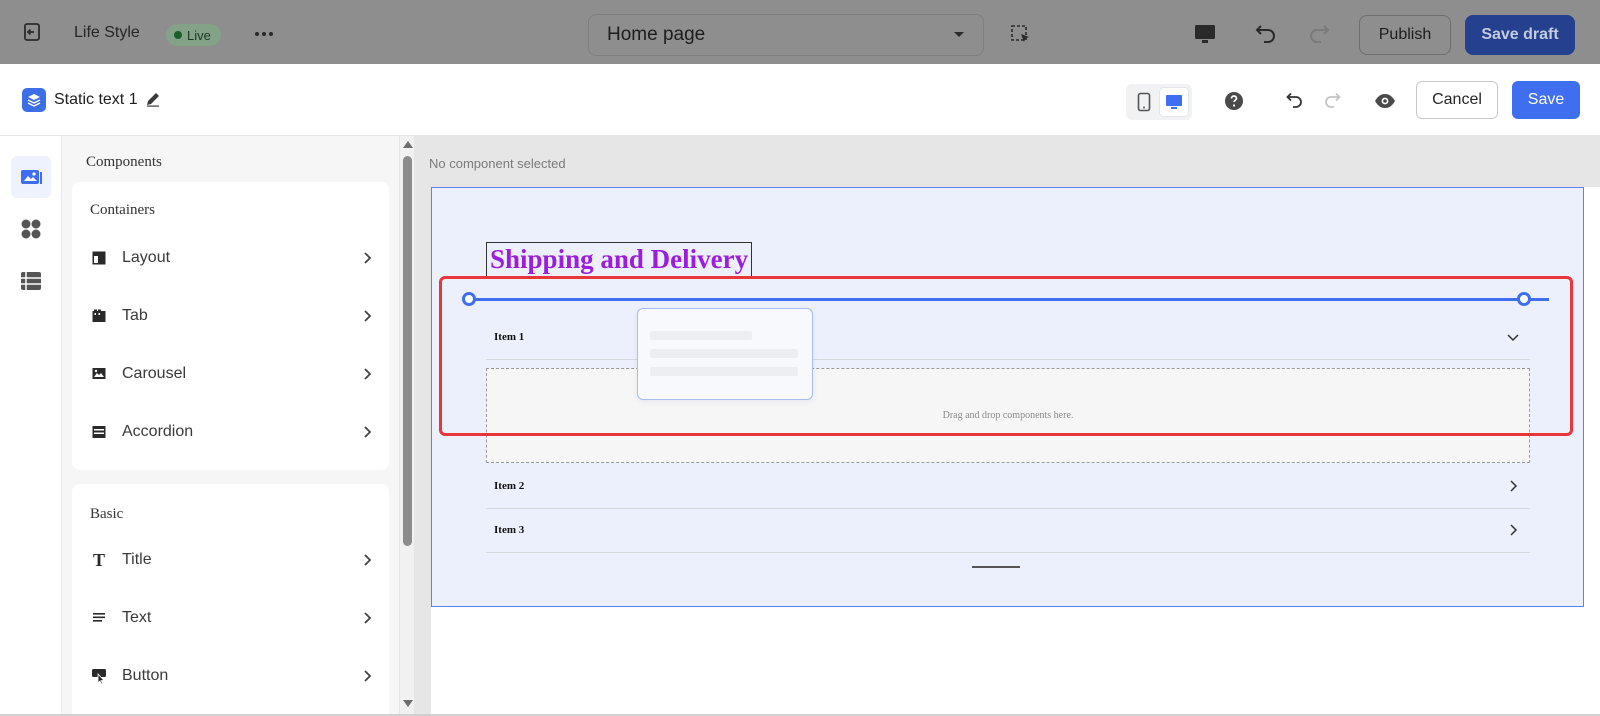 This screenshot has width=1600, height=716. I want to click on button-icon, so click(99, 676).